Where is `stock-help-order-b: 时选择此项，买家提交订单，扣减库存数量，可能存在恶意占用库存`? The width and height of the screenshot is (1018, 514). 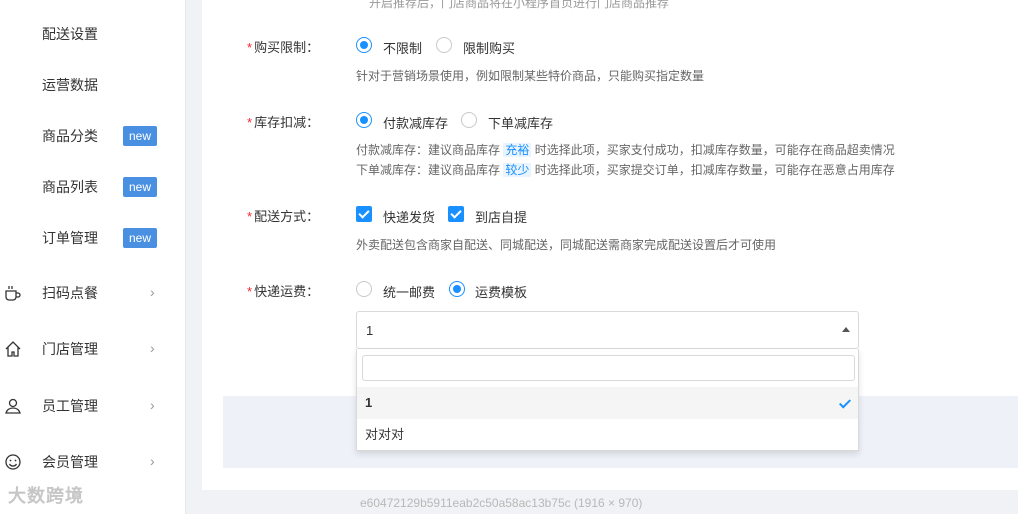 stock-help-order-b: 时选择此项，买家提交订单，扣减库存数量，可能存在恶意占用库存 is located at coordinates (714, 170).